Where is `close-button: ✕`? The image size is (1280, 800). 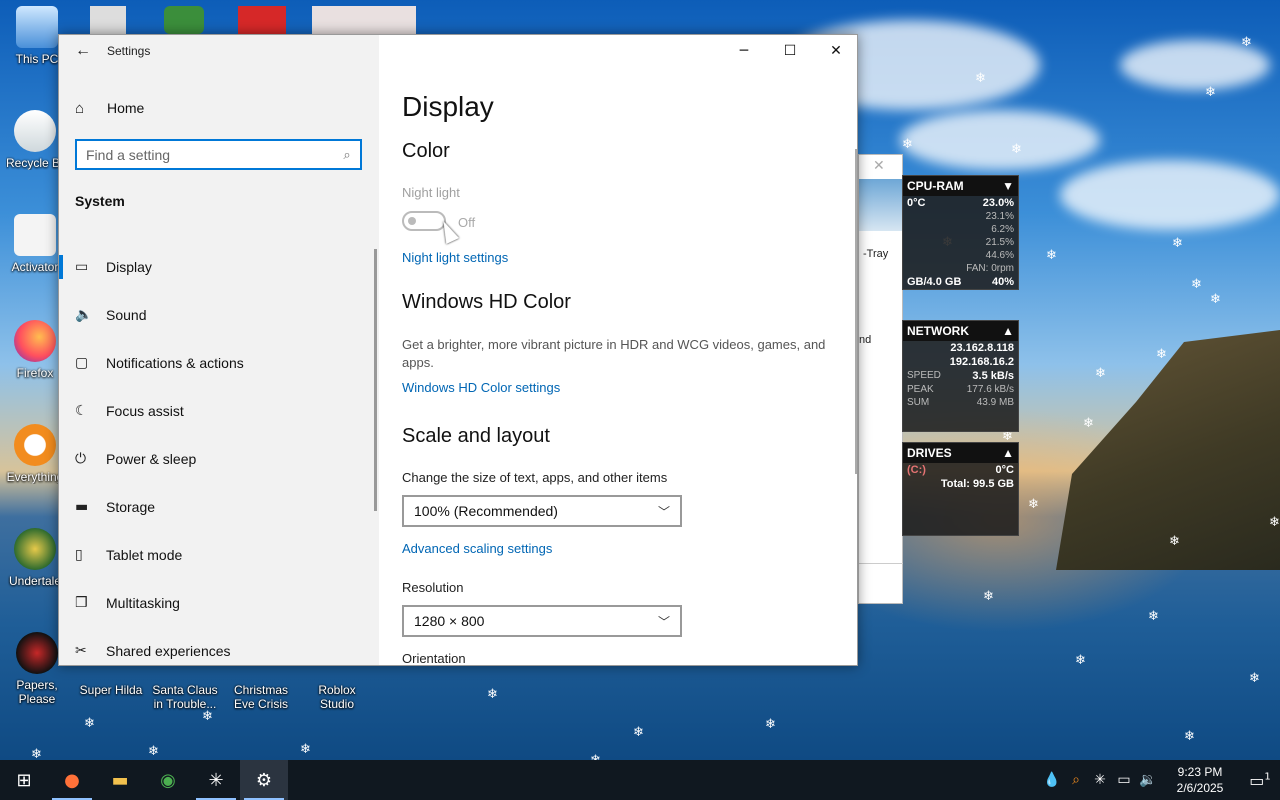 close-button: ✕ is located at coordinates (835, 51).